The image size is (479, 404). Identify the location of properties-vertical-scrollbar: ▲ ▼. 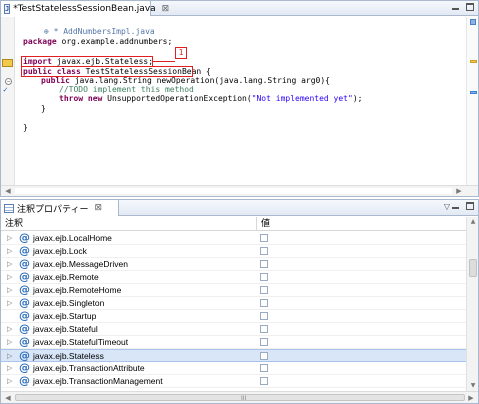
(472, 304).